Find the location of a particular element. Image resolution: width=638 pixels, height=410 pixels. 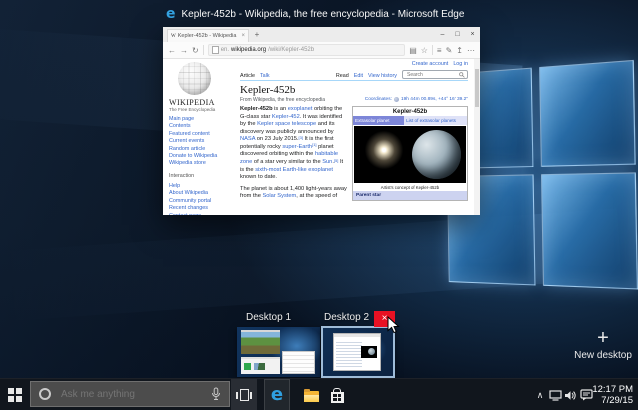

wiki-page-tab: Article is located at coordinates (247, 76).